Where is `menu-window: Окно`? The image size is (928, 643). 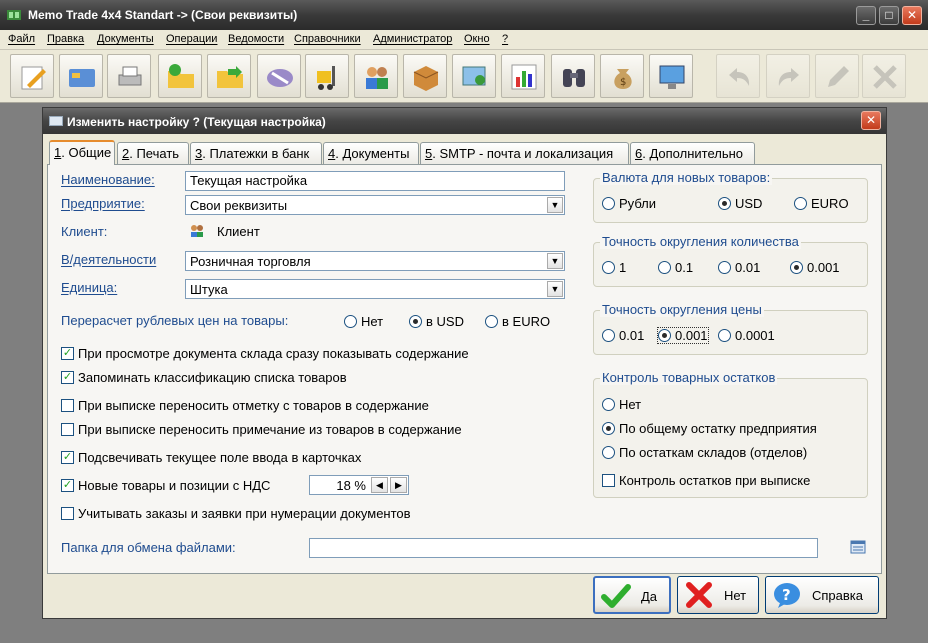 menu-window: Окно is located at coordinates (477, 39).